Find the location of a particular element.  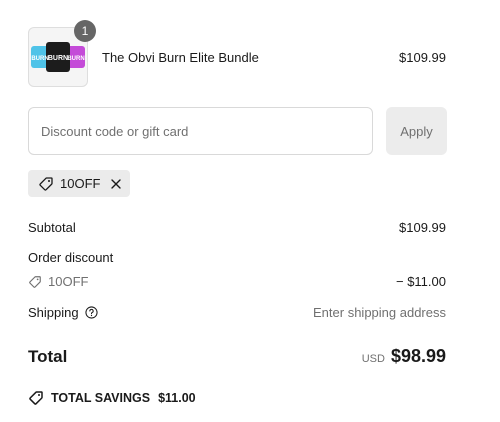

discount-code-line: 10OFF is located at coordinates (58, 281).